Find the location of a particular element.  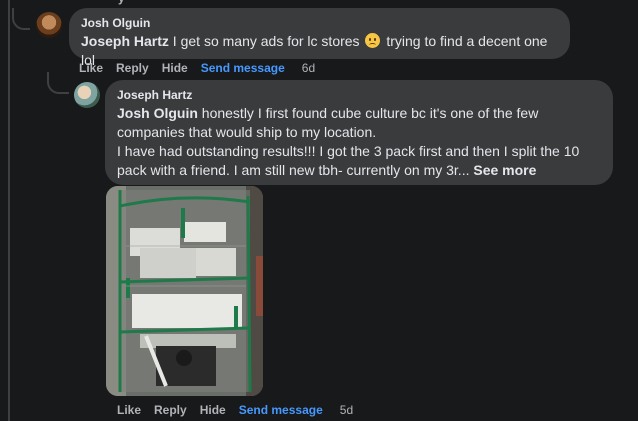

thread-connector is located at coordinates (21, 19).